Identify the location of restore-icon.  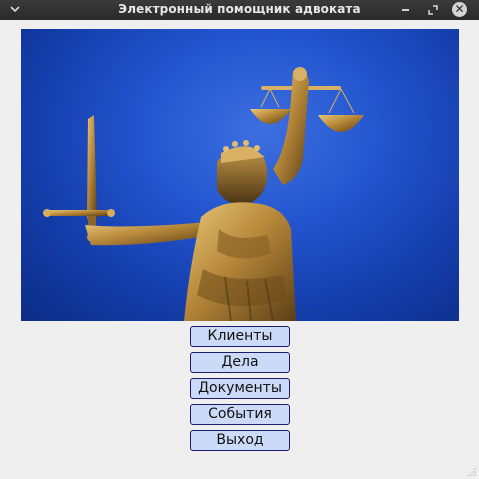
(433, 10).